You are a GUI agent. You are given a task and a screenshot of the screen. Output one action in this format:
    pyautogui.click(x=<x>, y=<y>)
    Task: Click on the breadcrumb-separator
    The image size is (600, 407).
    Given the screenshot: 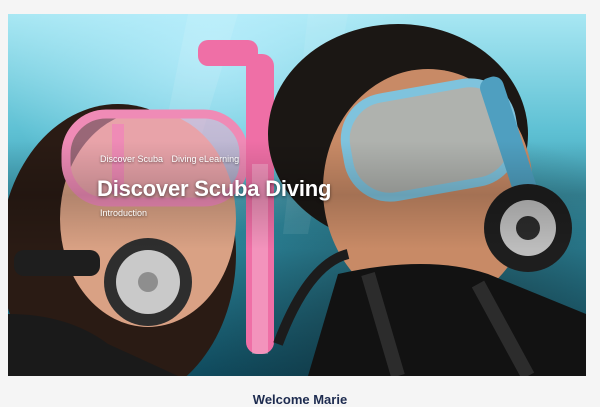 What is the action you would take?
    pyautogui.click(x=167, y=159)
    